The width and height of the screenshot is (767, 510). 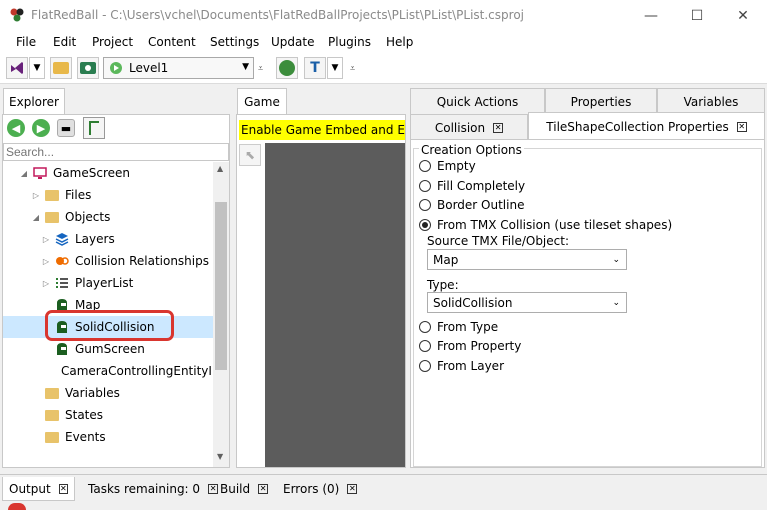 What do you see at coordinates (527, 259) in the screenshot?
I see `source-dropdown: Map ⌄` at bounding box center [527, 259].